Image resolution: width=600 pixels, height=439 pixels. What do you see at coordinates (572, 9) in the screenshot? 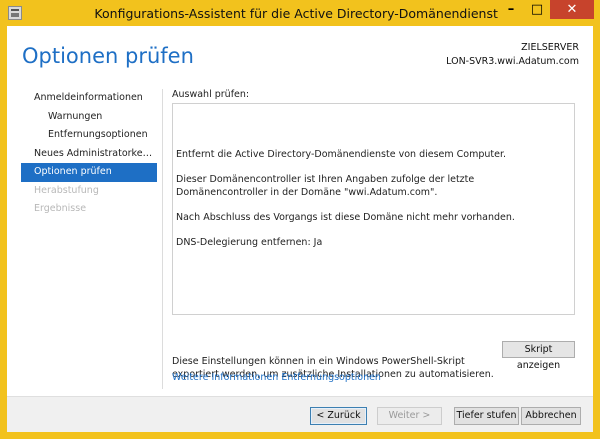
I see `close-icon: ✕` at bounding box center [572, 9].